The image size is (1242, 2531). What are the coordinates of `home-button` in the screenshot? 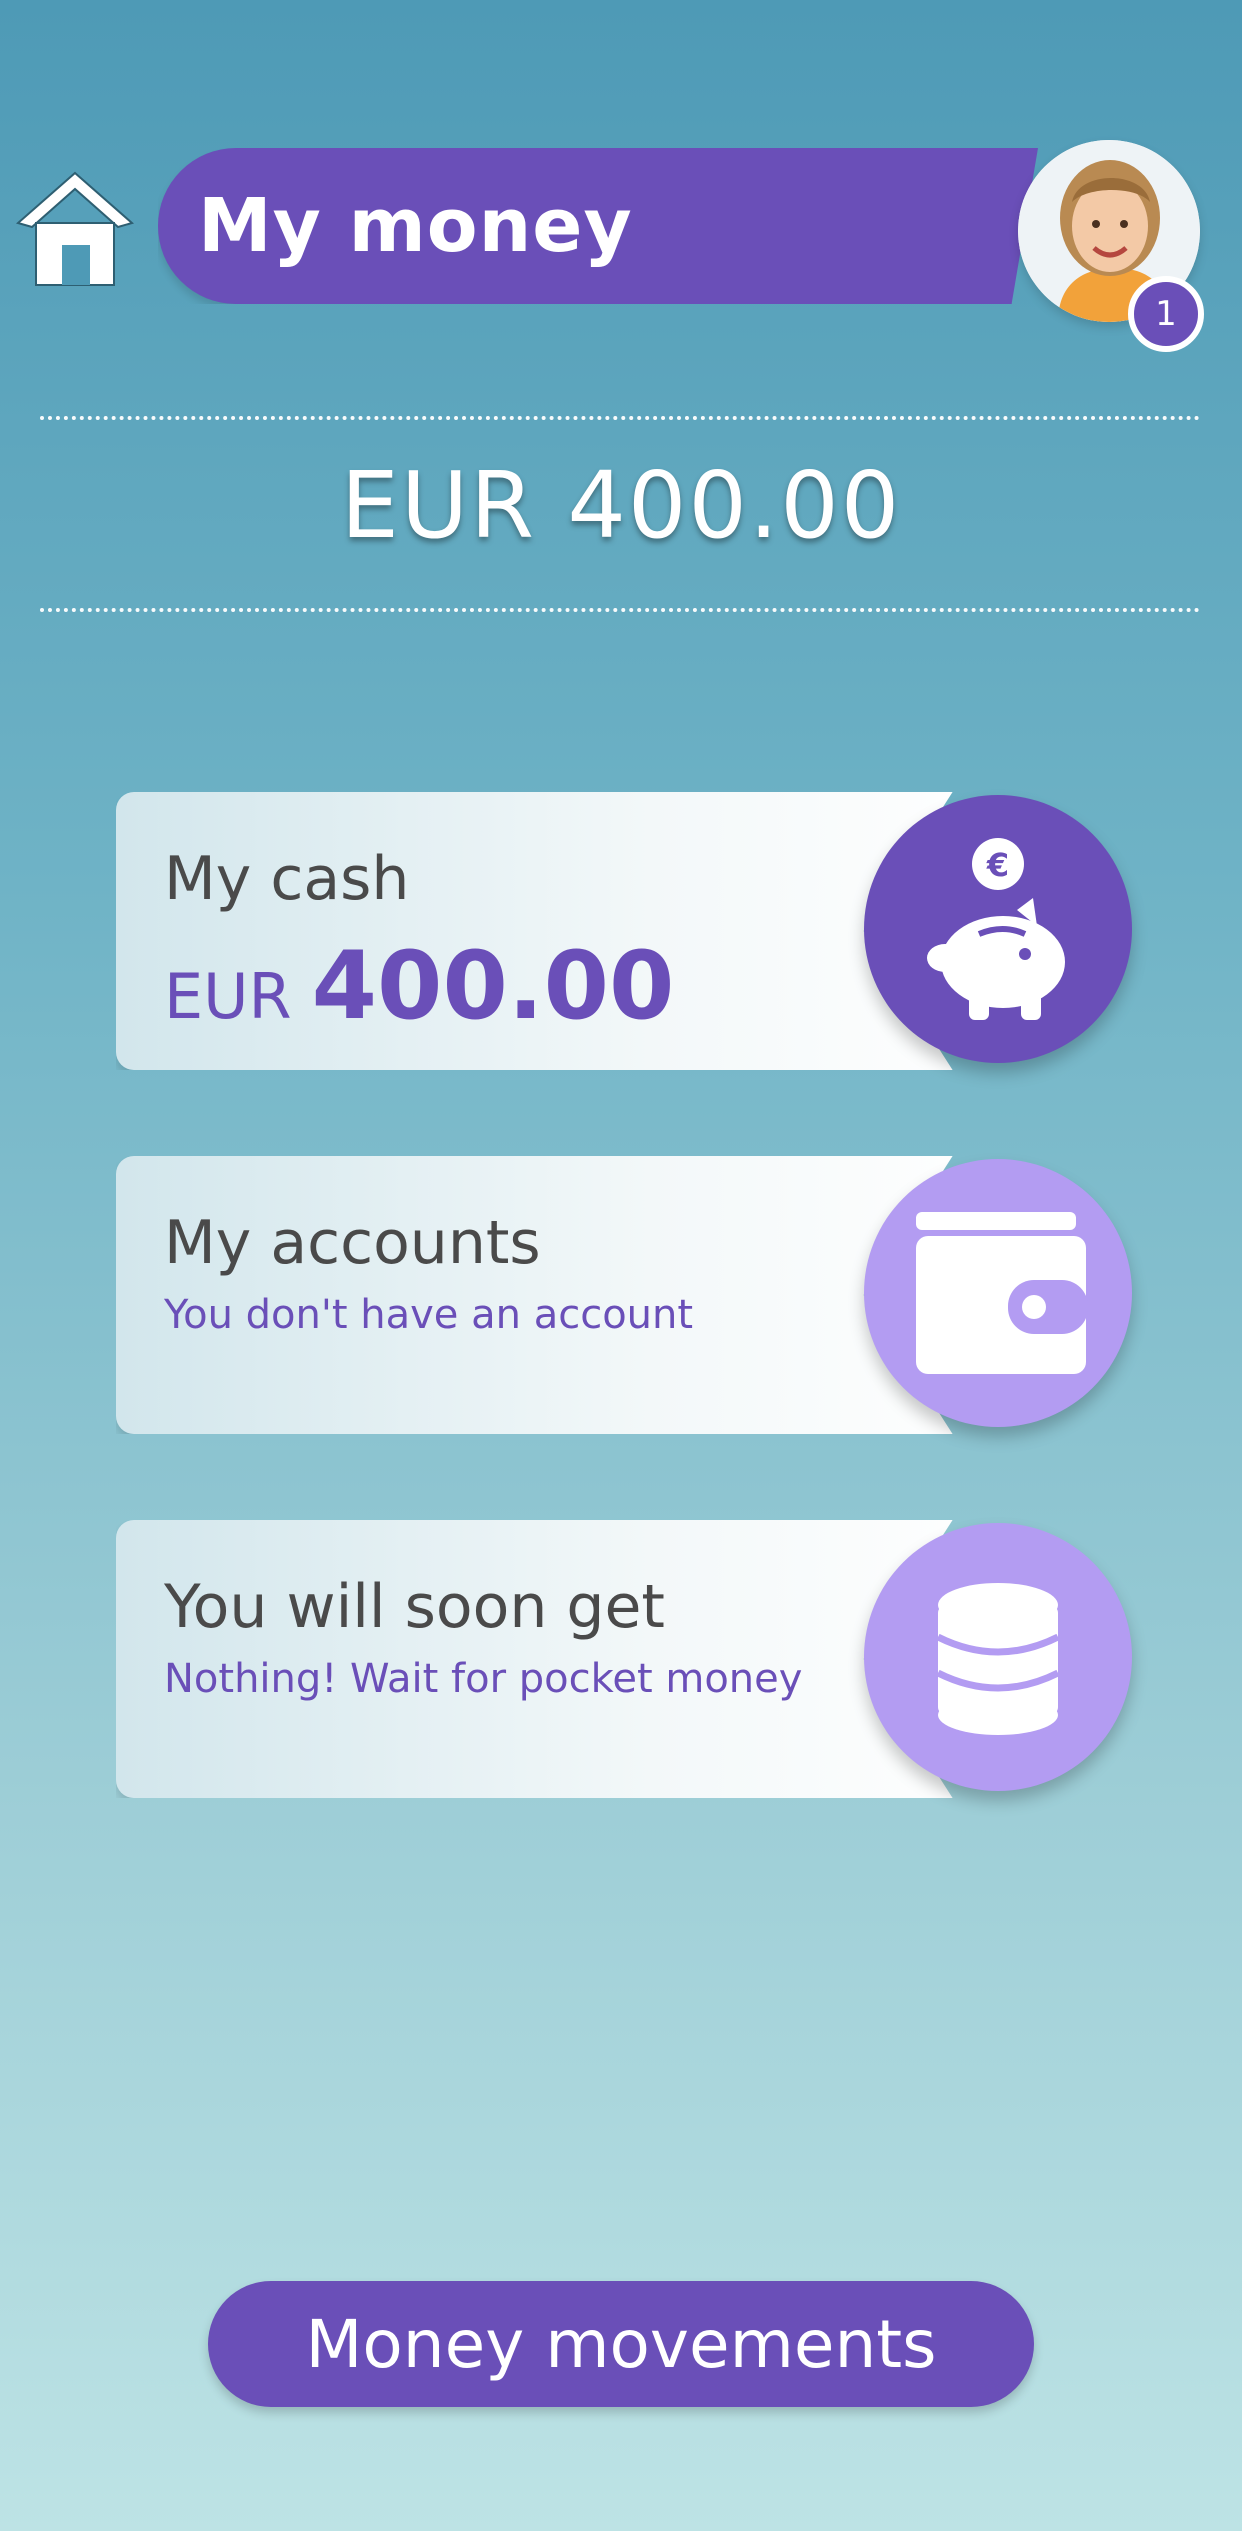 It's located at (75, 227).